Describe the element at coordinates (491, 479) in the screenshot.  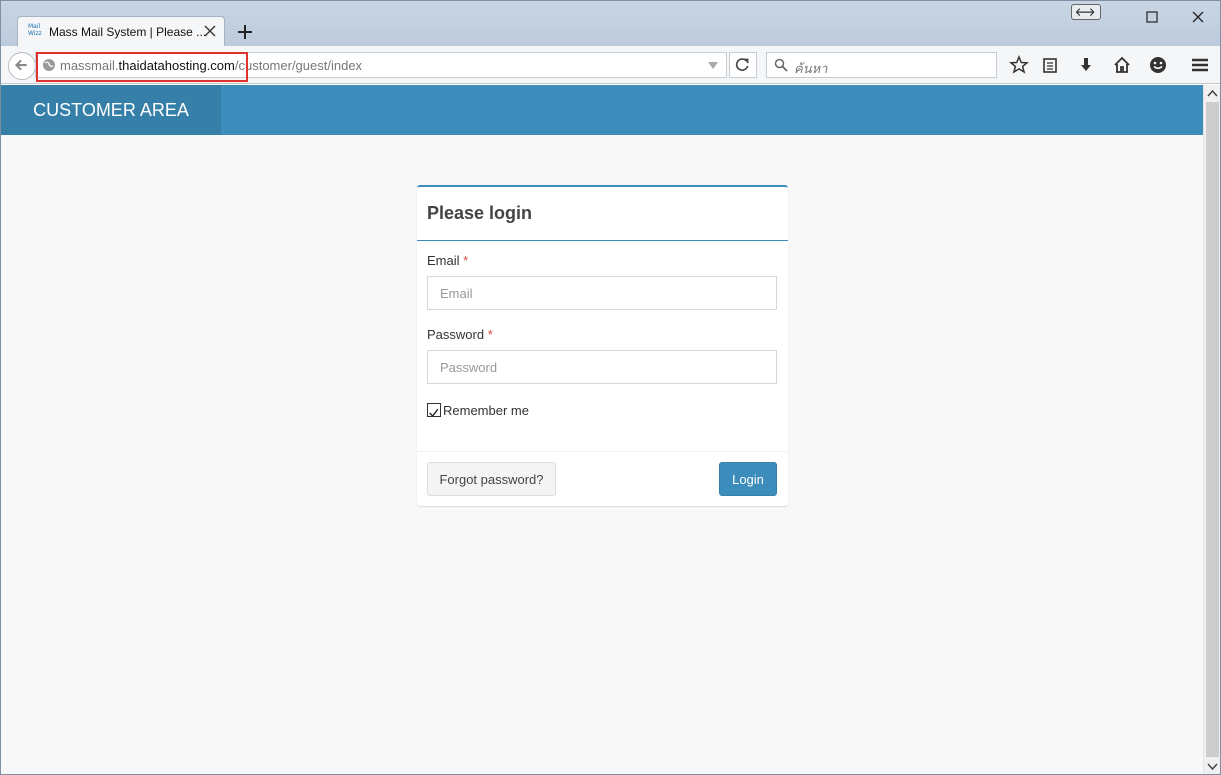
I see `forgot-password-button: Forgot password?` at that location.